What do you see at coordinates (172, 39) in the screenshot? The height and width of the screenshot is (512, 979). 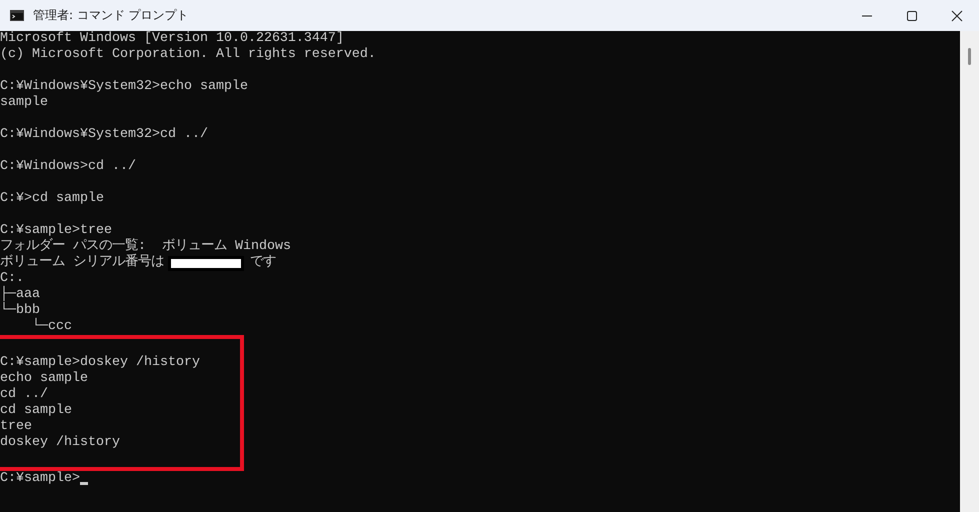 I see `console-line: Microsoft Windows [Version 10.0.22631.3447]` at bounding box center [172, 39].